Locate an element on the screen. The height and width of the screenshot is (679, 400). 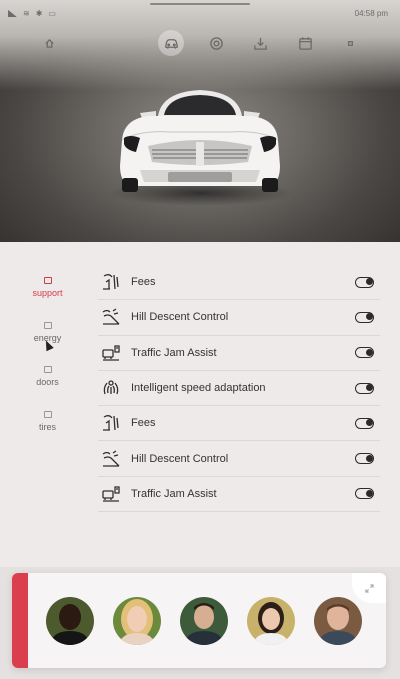
car-button is located at coordinates (171, 43).